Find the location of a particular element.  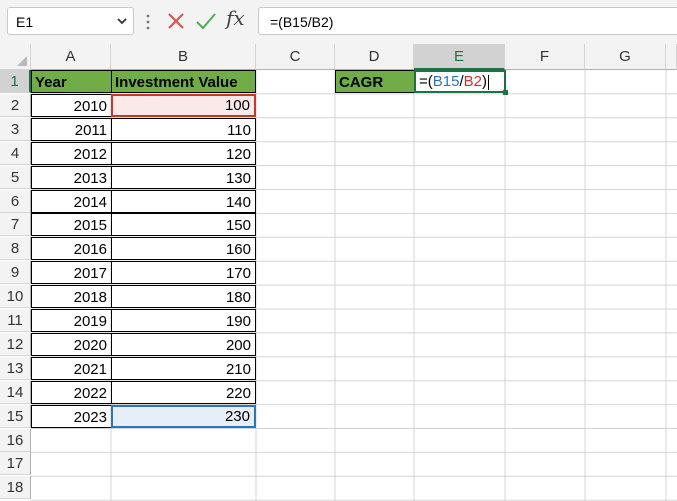

year-cell: 2016 is located at coordinates (71, 249).